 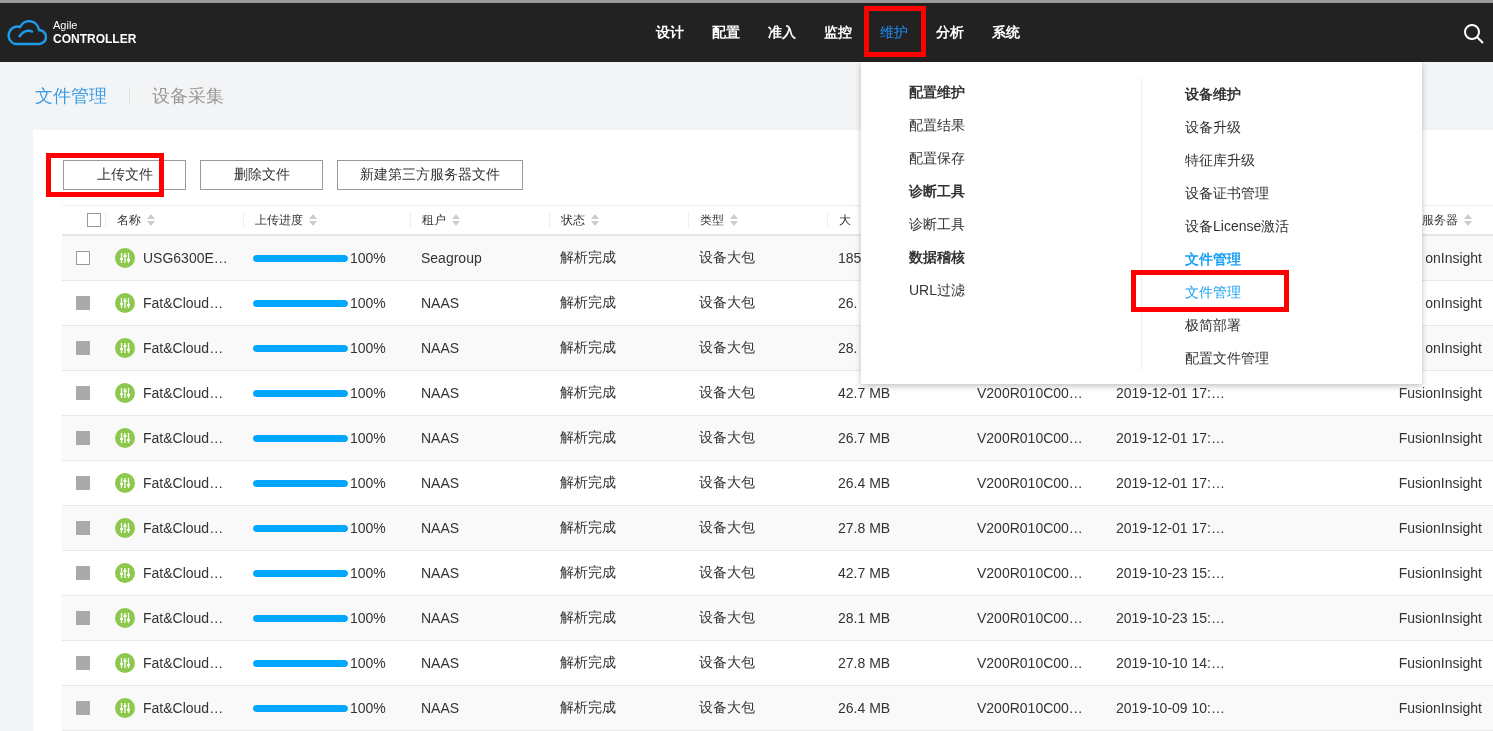 What do you see at coordinates (434, 220) in the screenshot?
I see `column-header: 租户` at bounding box center [434, 220].